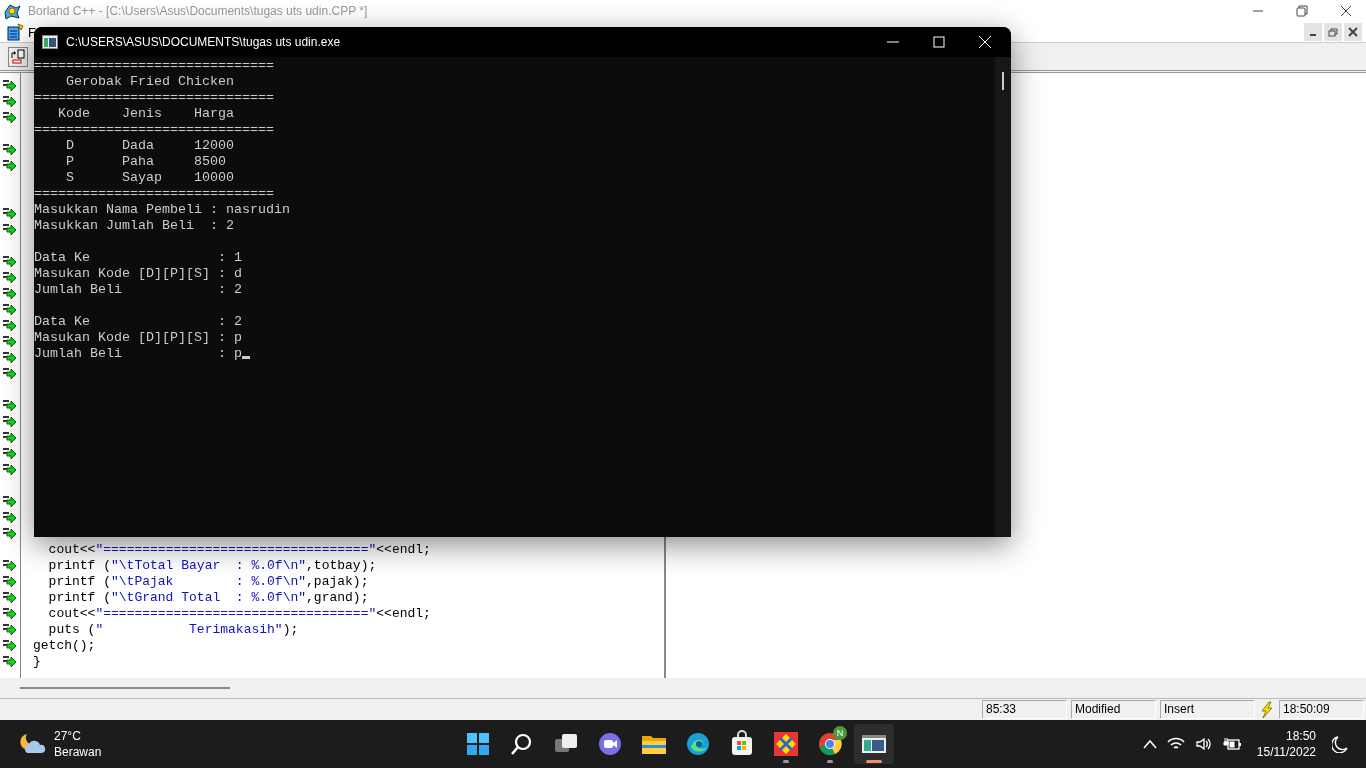  I want to click on document-icon, so click(15, 32).